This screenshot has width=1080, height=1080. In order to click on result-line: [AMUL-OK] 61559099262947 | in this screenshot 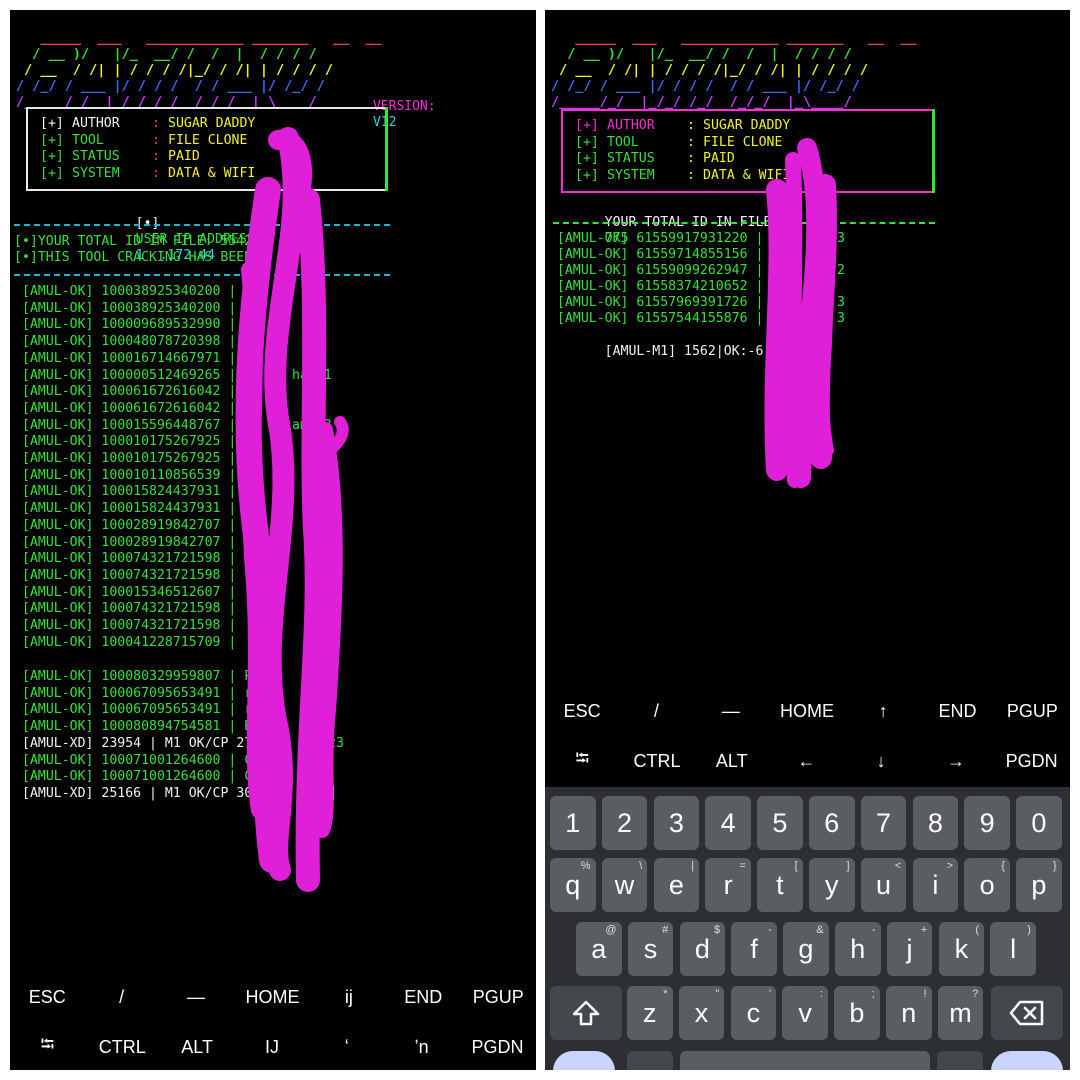, I will do `click(660, 270)`.